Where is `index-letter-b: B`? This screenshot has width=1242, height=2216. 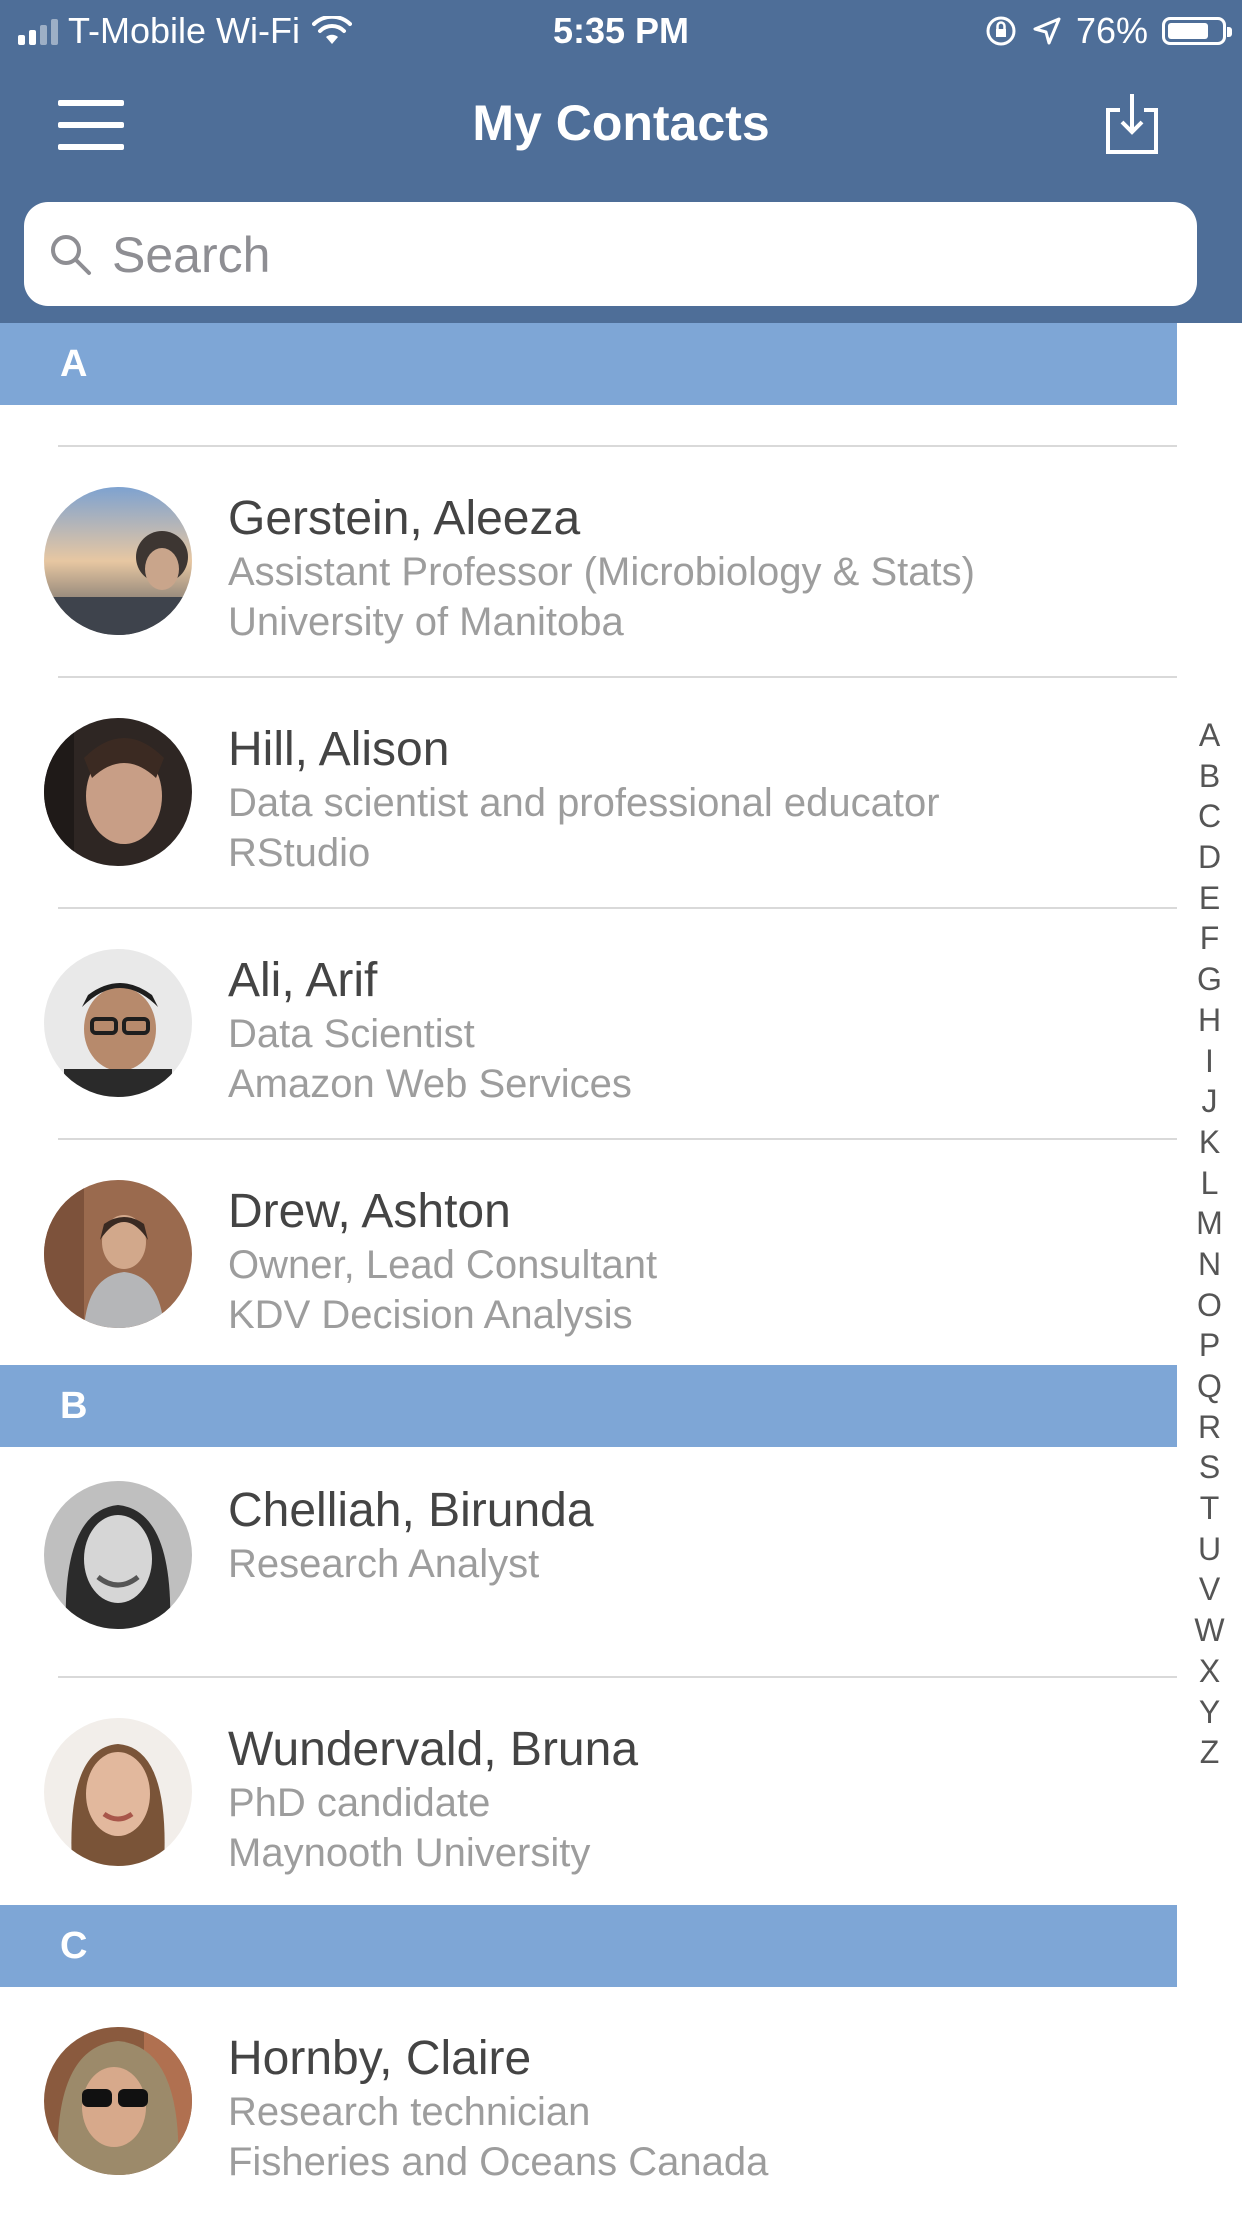
index-letter-b: B is located at coordinates (1209, 776).